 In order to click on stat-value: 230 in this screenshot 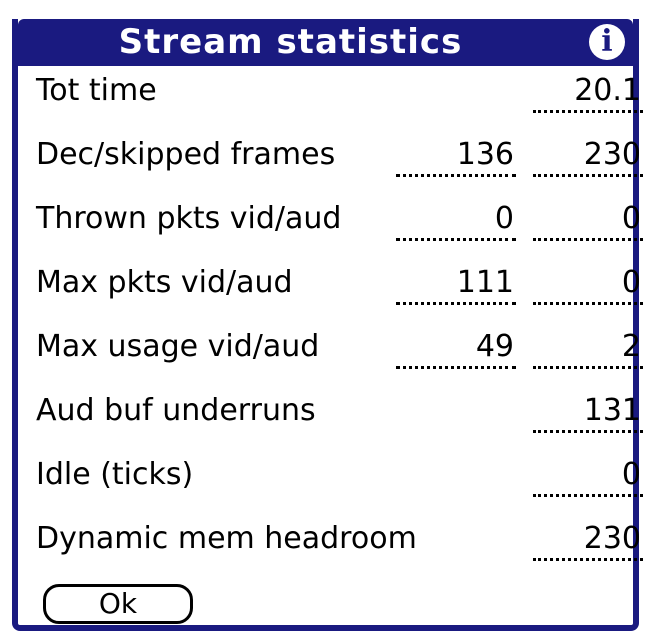, I will do `click(588, 541)`.